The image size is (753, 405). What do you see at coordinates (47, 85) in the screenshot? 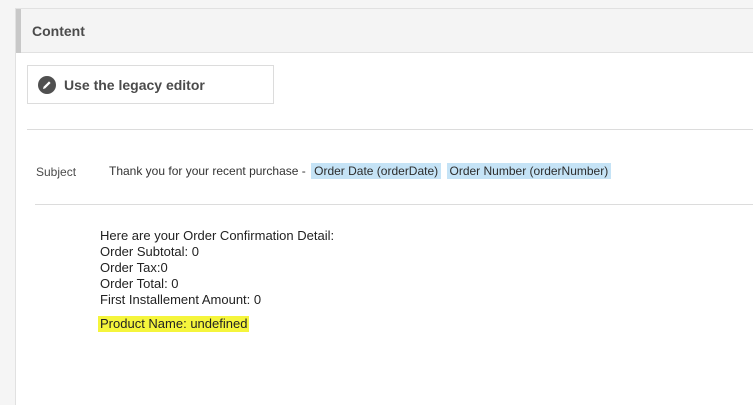
I see `pencil-icon` at bounding box center [47, 85].